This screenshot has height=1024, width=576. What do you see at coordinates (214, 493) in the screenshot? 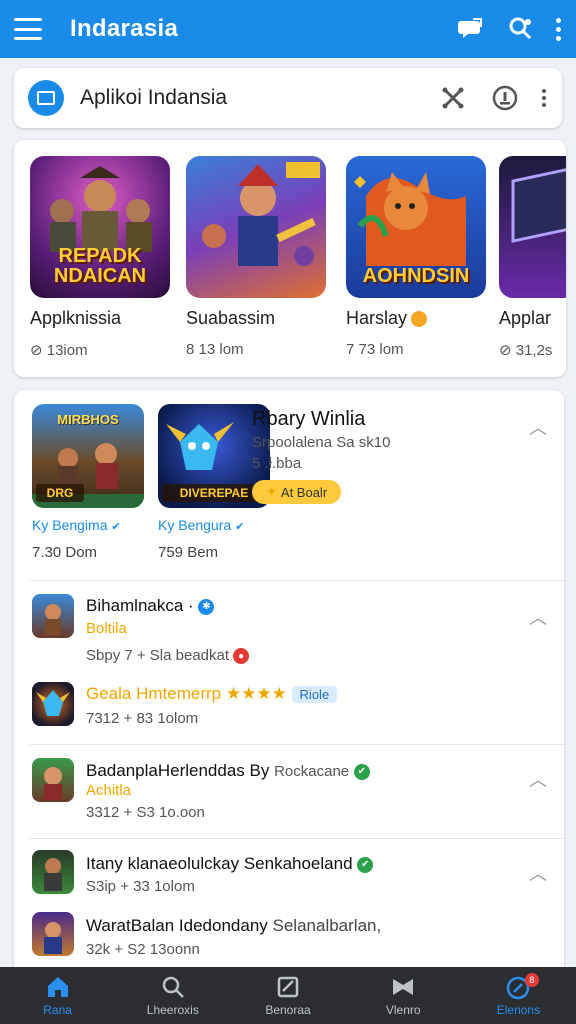
I see `artwork-label: DIVEREPAE` at bounding box center [214, 493].